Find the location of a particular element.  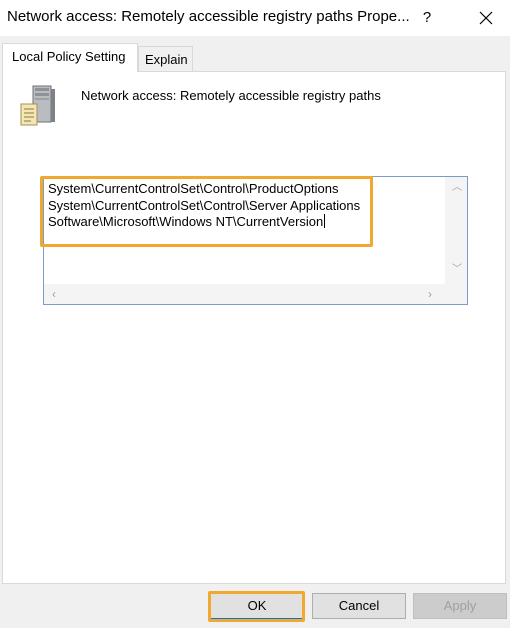

scroll-up-icon: ︿ is located at coordinates (457, 188).